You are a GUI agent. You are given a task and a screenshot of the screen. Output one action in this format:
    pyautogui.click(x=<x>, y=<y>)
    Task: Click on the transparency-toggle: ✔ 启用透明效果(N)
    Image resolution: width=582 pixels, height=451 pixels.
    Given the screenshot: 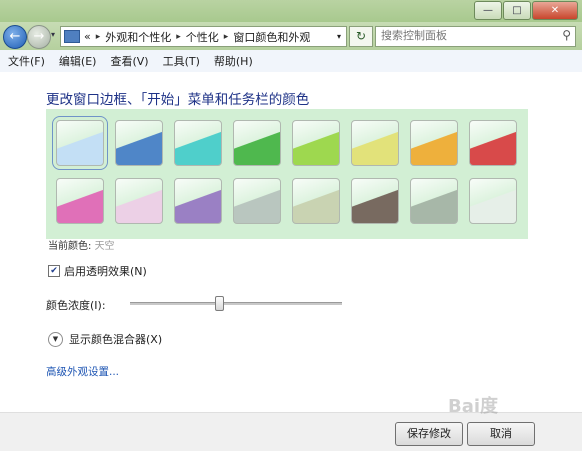 What is the action you would take?
    pyautogui.click(x=97, y=271)
    